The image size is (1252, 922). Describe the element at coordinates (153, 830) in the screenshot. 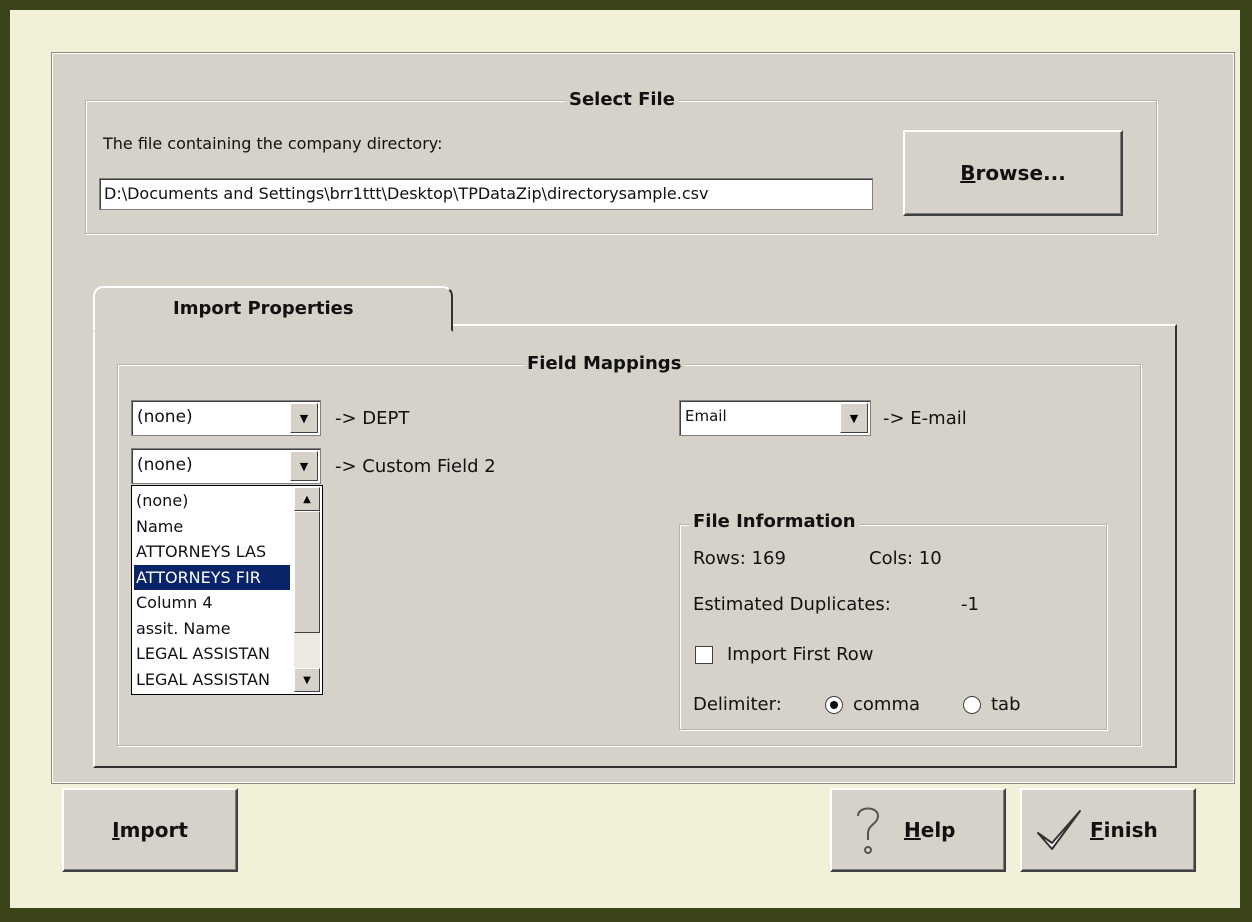

I see `import-label: mport` at that location.